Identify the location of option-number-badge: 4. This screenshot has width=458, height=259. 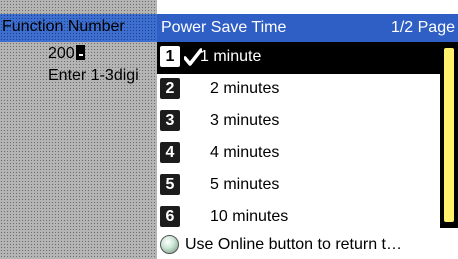
(170, 152).